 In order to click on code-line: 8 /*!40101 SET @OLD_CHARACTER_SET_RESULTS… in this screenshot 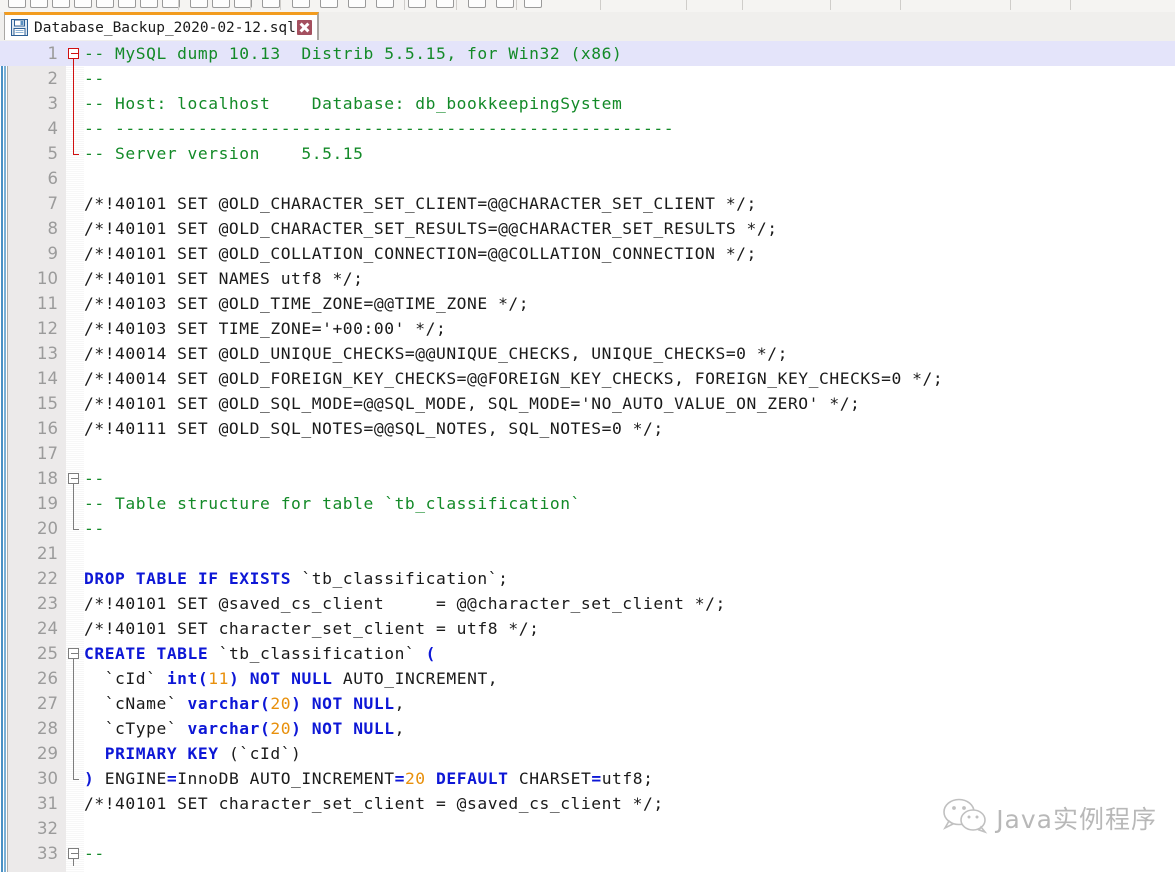, I will do `click(587, 228)`.